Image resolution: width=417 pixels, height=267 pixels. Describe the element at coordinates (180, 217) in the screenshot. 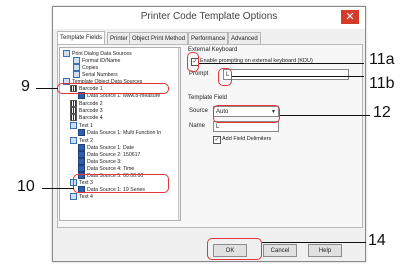

I see `scroll-down-icon: ▼` at that location.